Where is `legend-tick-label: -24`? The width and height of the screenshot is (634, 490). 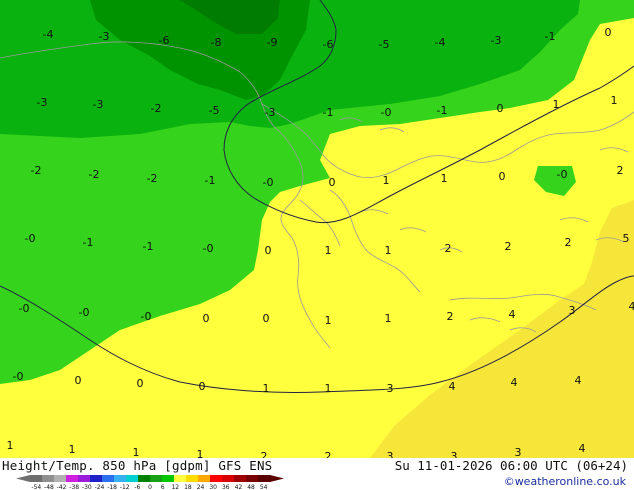 legend-tick-label: -24 is located at coordinates (100, 487).